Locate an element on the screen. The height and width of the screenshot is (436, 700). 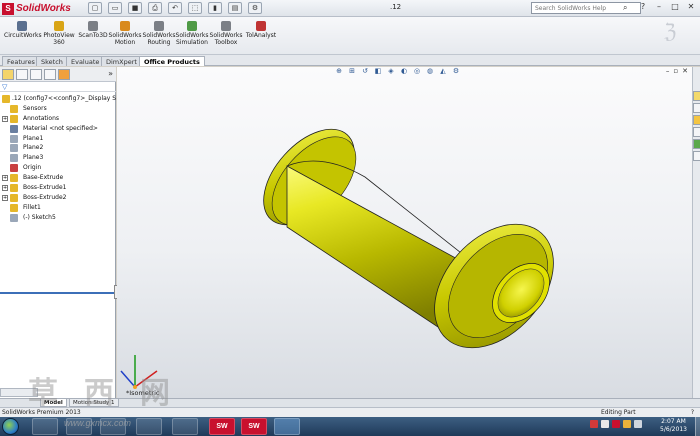
tree-item: + Boss-Extrude2 is located at coordinates (58, 198).